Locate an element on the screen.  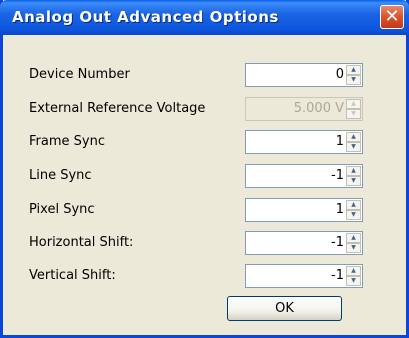
frame-sync-label: Frame Sync is located at coordinates (67, 141).